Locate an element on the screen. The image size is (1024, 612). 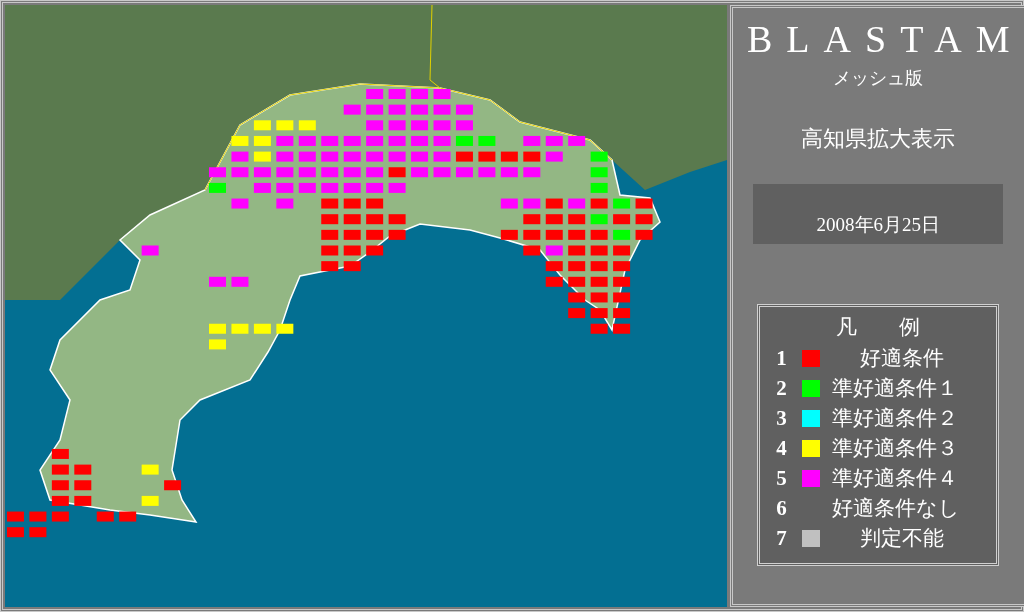
date-display: 2008年6月25日 is located at coordinates (878, 214).